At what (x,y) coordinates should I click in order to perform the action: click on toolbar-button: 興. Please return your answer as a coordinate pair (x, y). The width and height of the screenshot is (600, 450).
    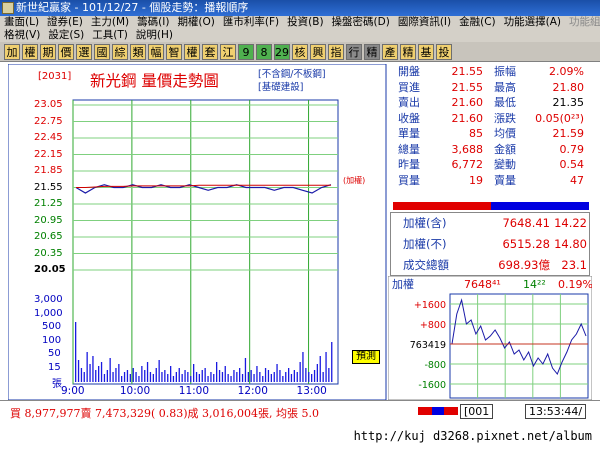
    Looking at the image, I should click on (318, 52).